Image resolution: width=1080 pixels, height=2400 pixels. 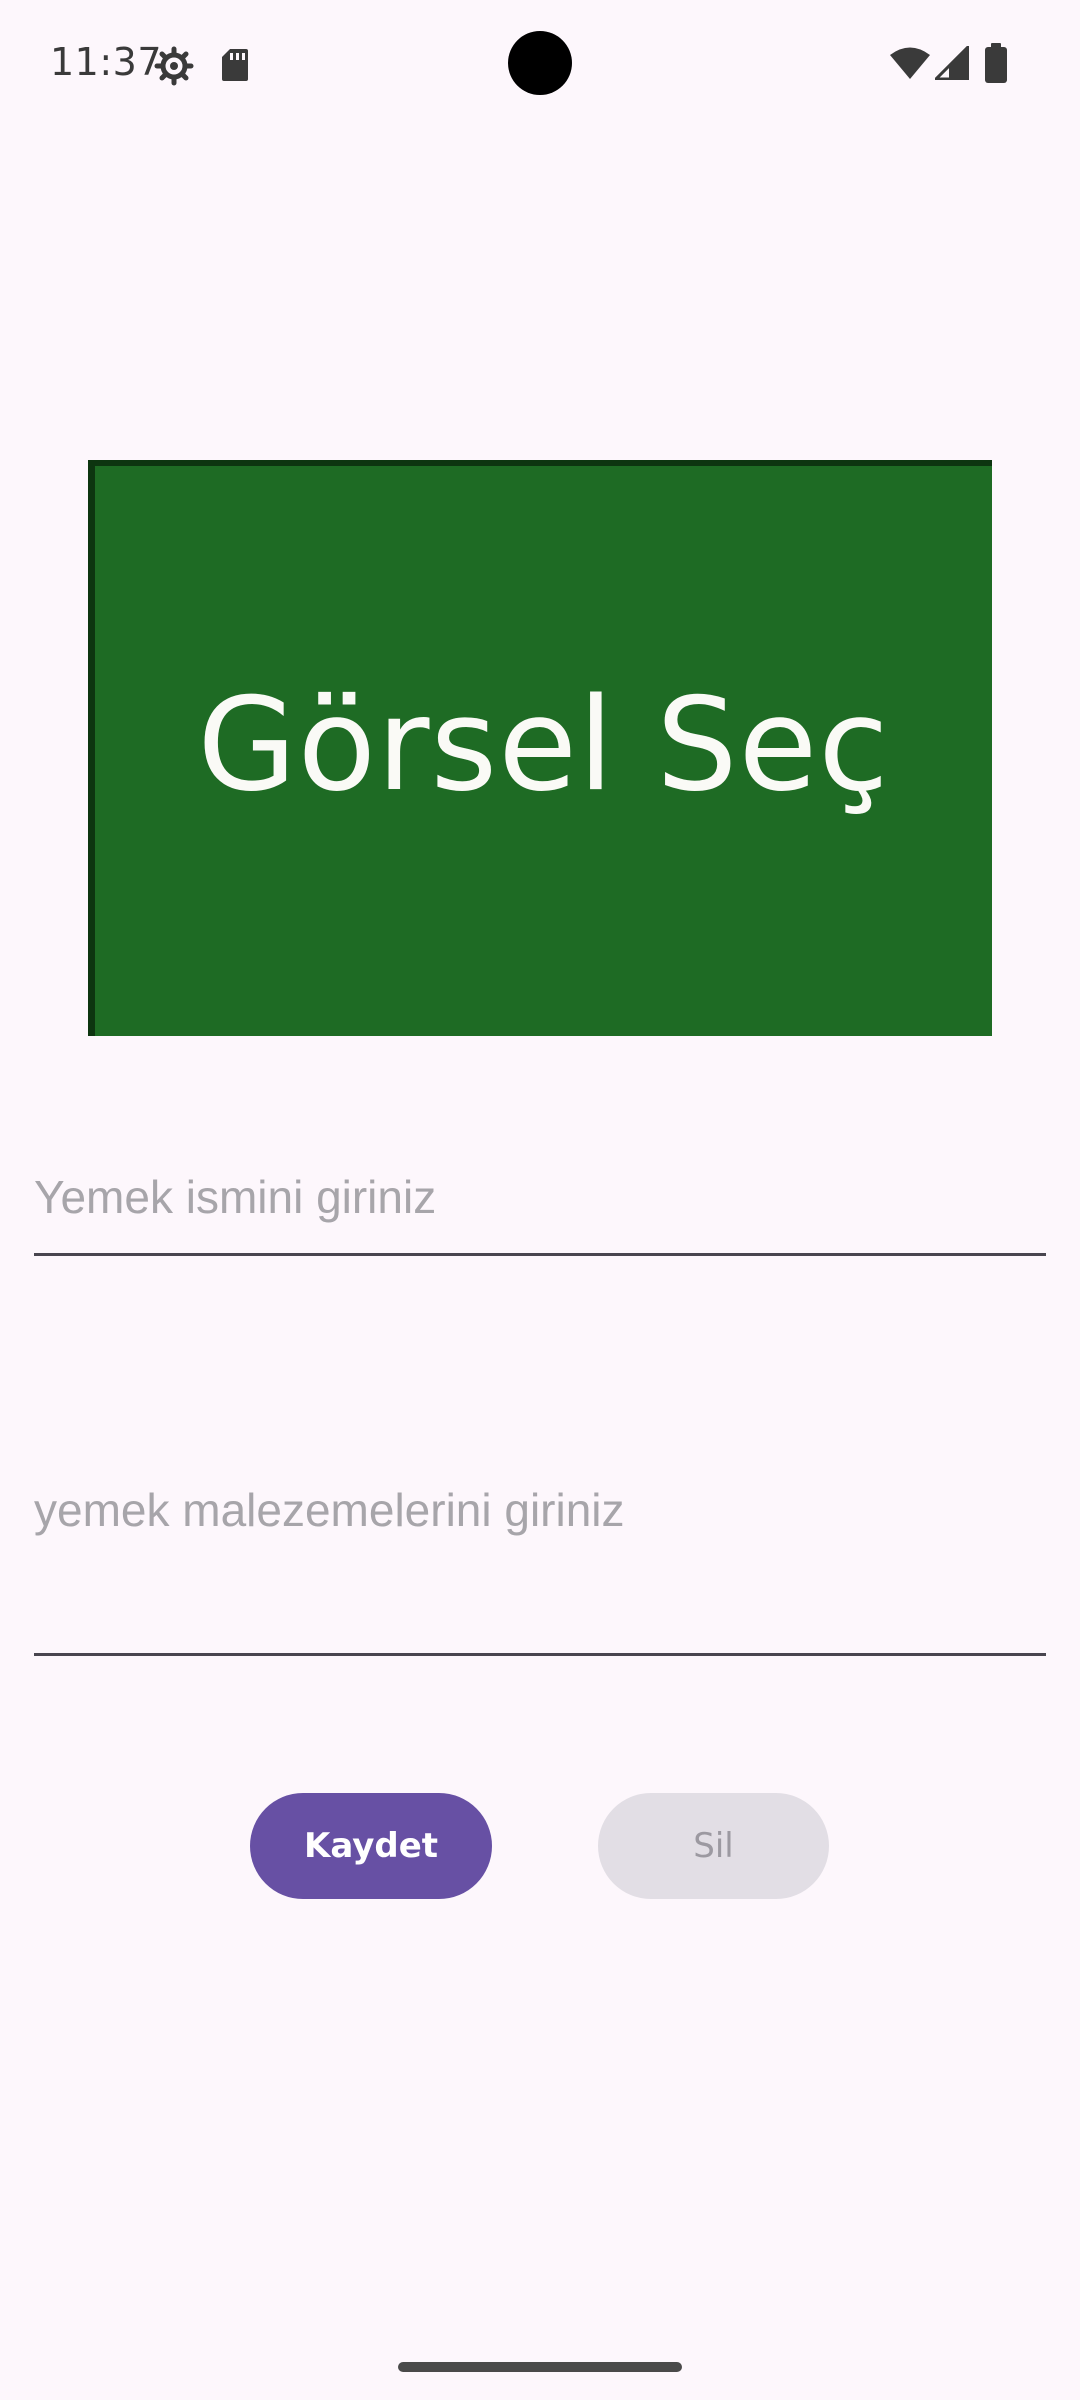 What do you see at coordinates (910, 65) in the screenshot?
I see `wifi-icon` at bounding box center [910, 65].